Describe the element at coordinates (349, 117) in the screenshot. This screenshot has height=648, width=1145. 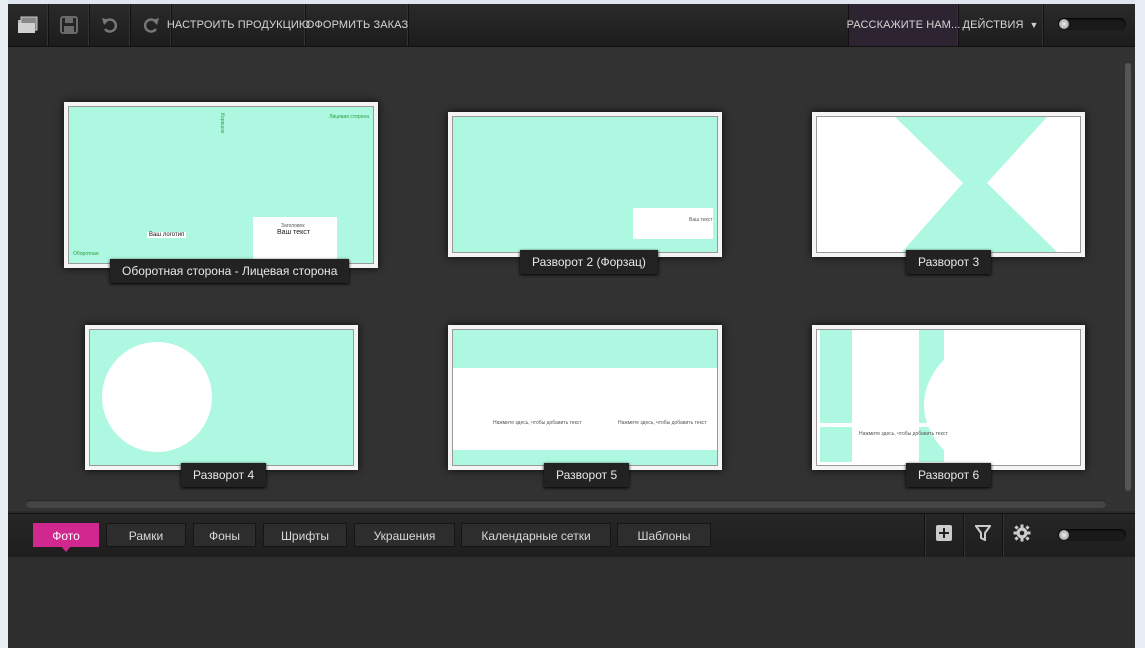
I see `front-side-text: Лицевая сторона` at that location.